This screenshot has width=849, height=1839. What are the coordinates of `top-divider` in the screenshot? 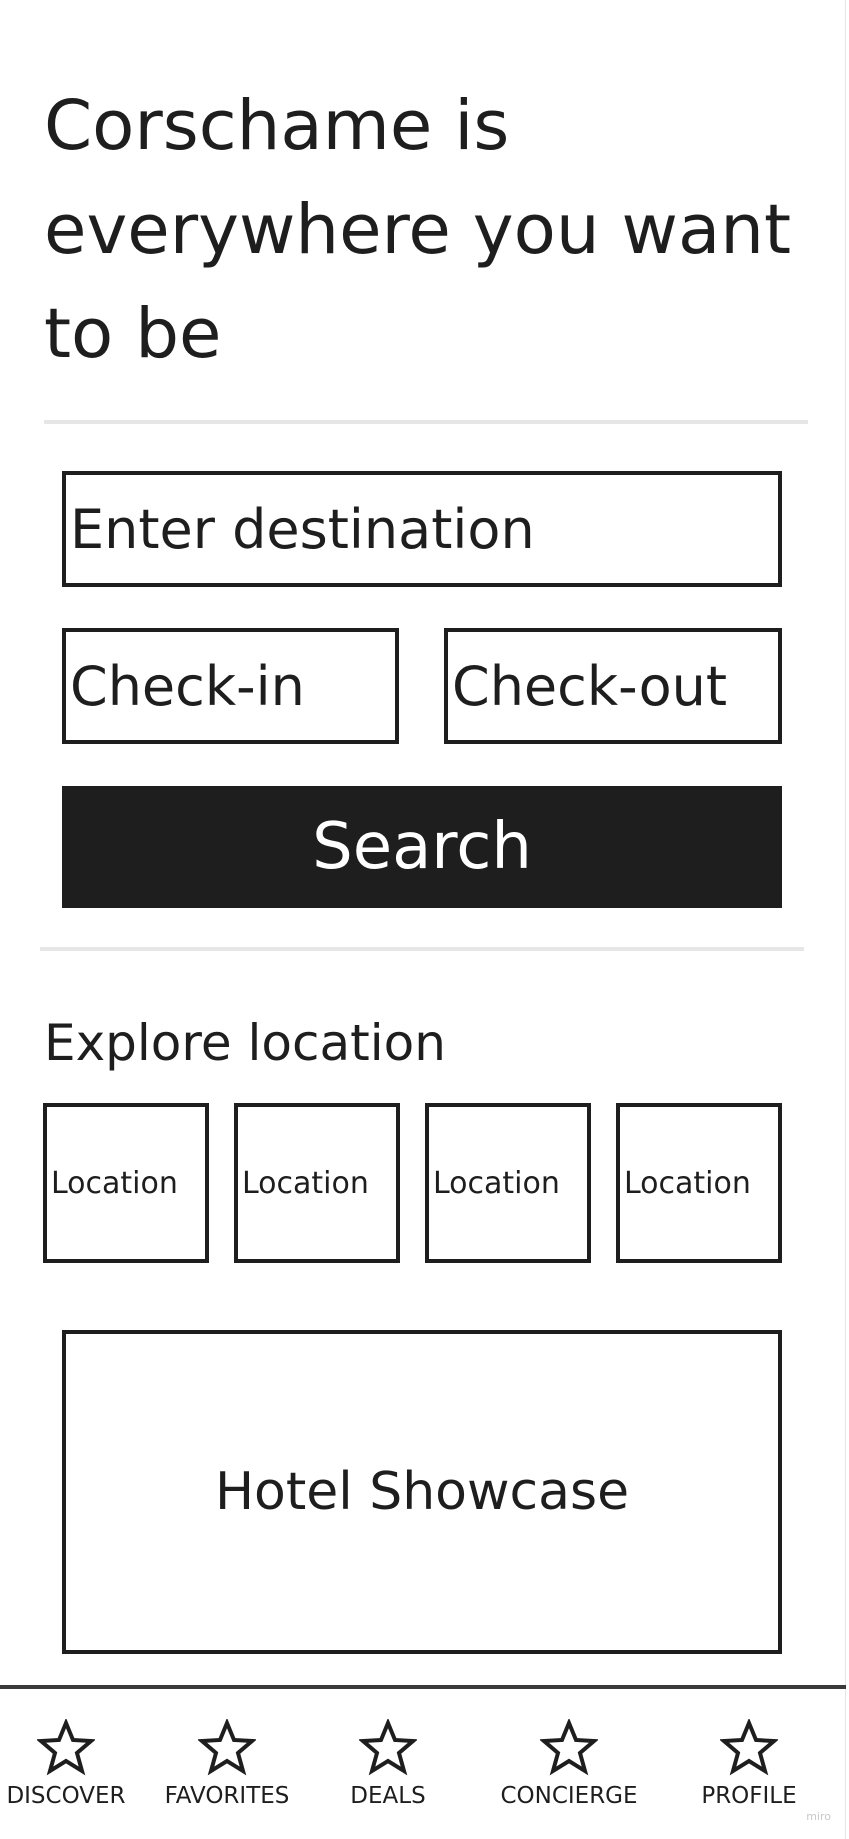 It's located at (426, 422).